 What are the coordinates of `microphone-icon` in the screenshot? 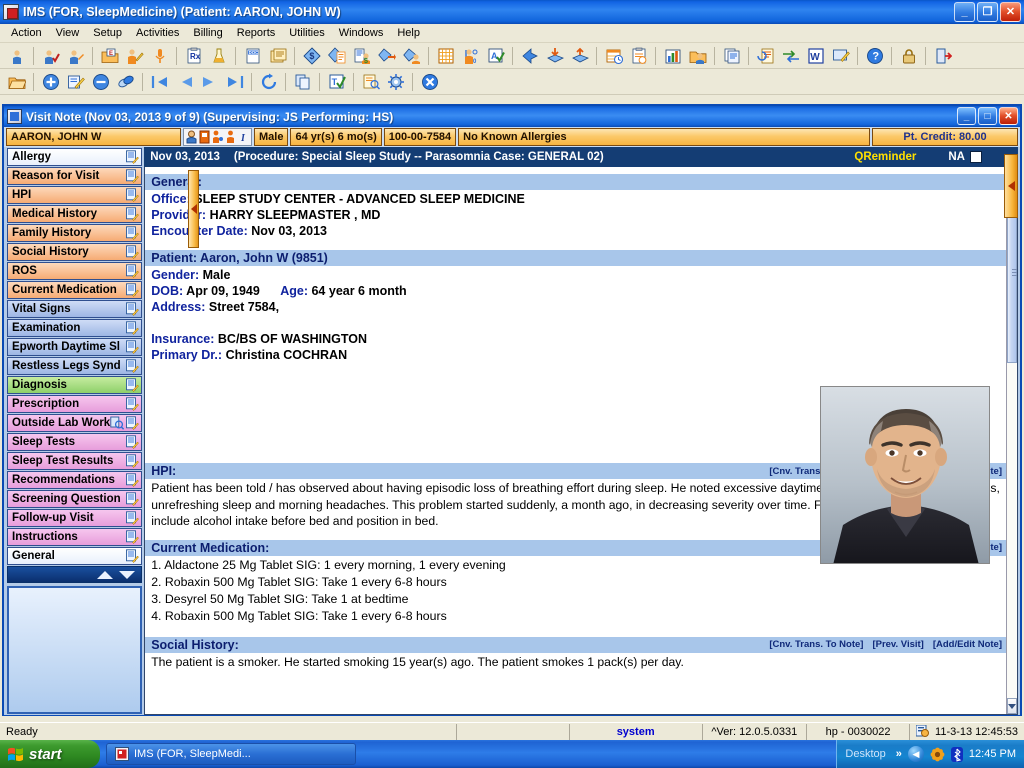 It's located at (159, 56).